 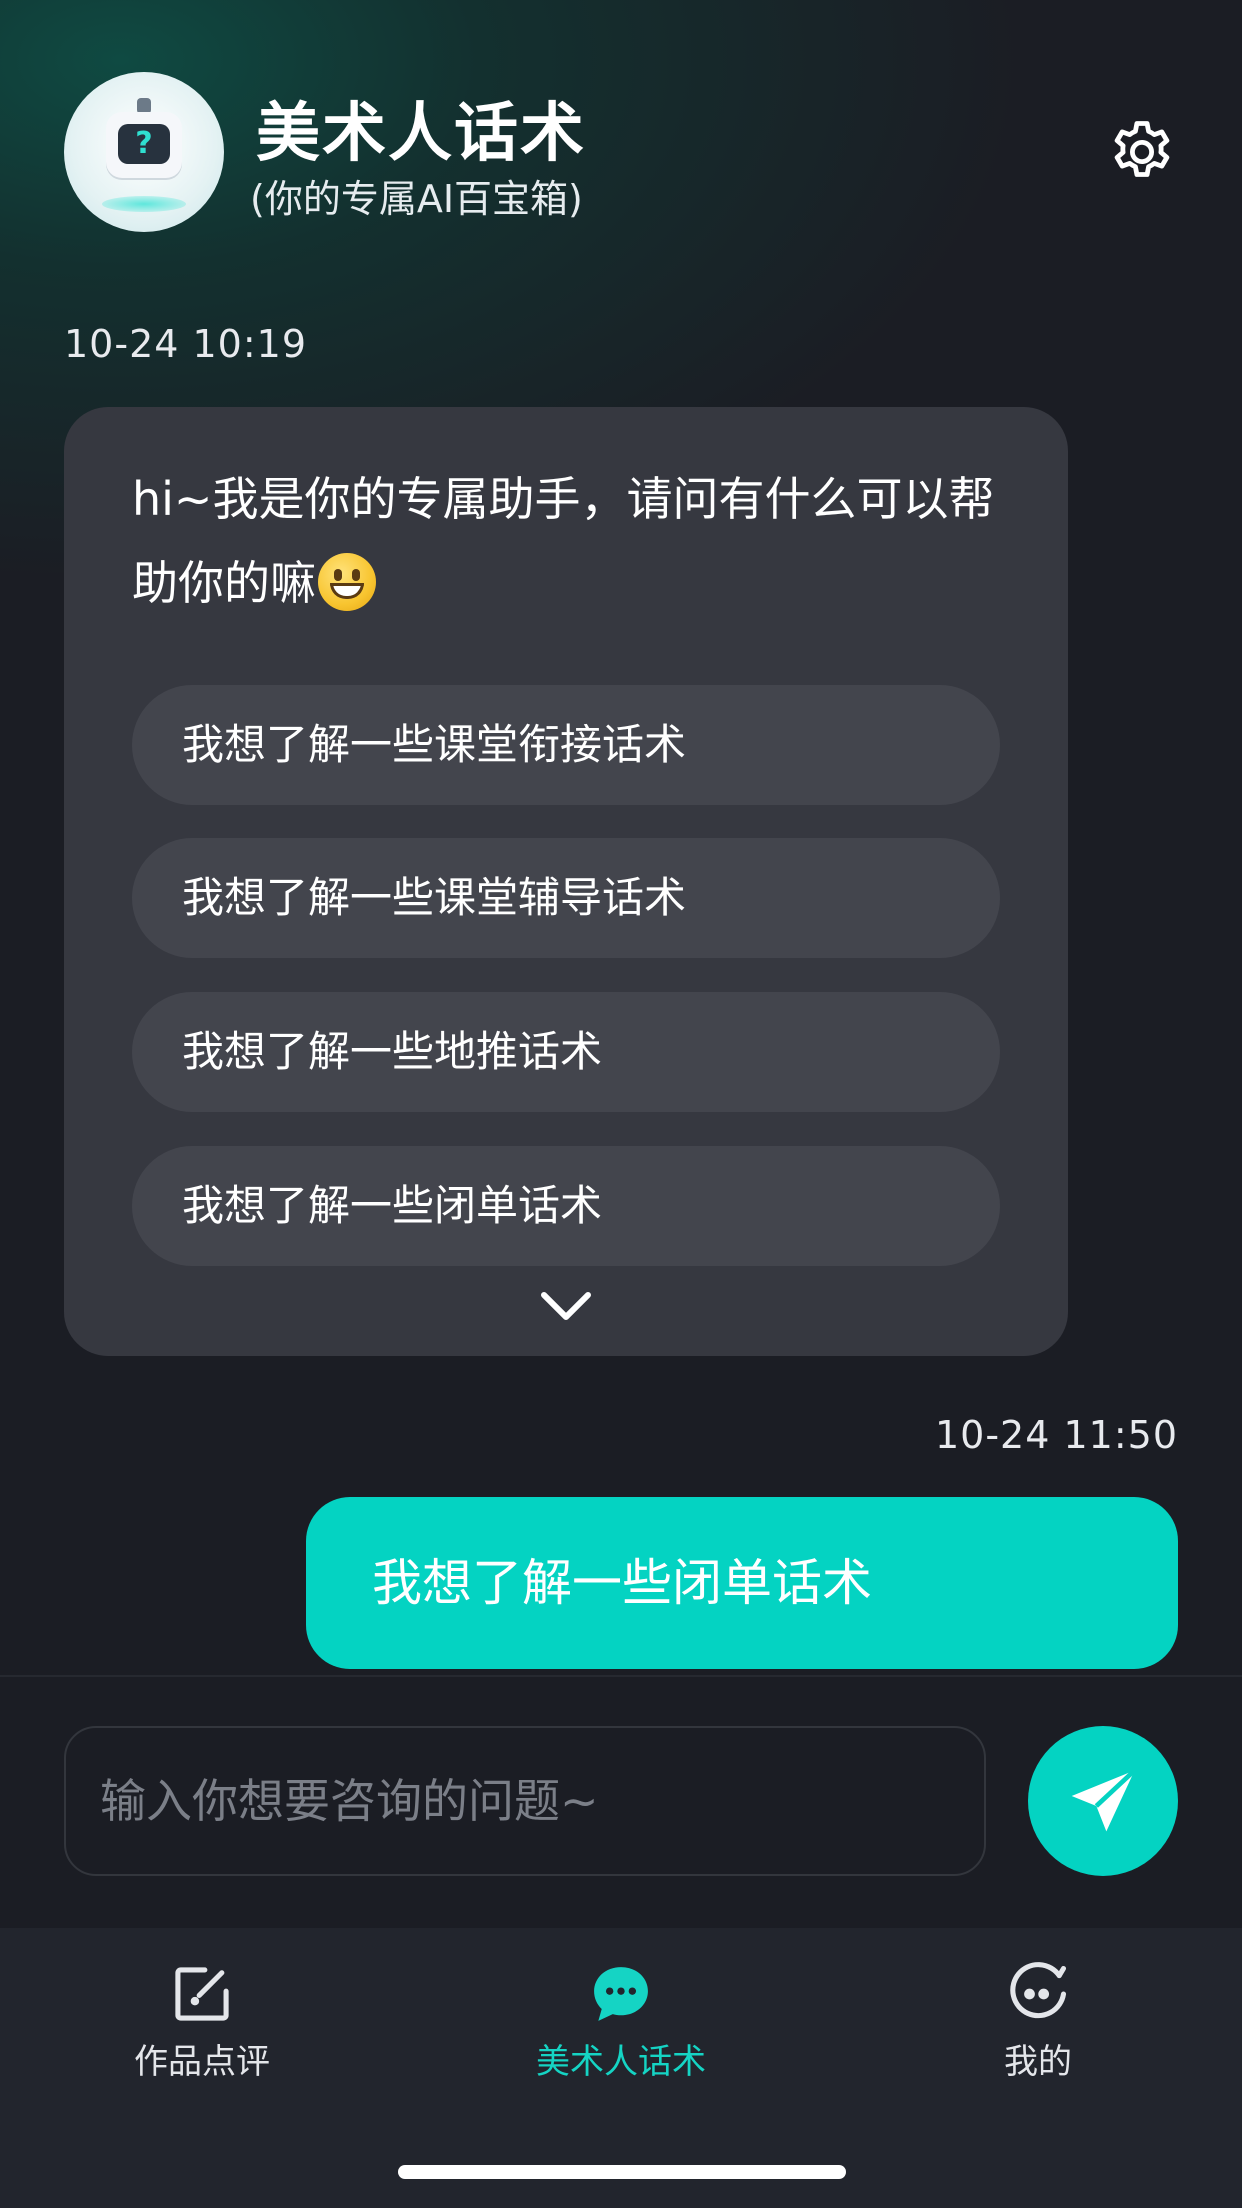 What do you see at coordinates (416, 199) in the screenshot?
I see `page-subtitle: (你的专属AI百宝箱)` at bounding box center [416, 199].